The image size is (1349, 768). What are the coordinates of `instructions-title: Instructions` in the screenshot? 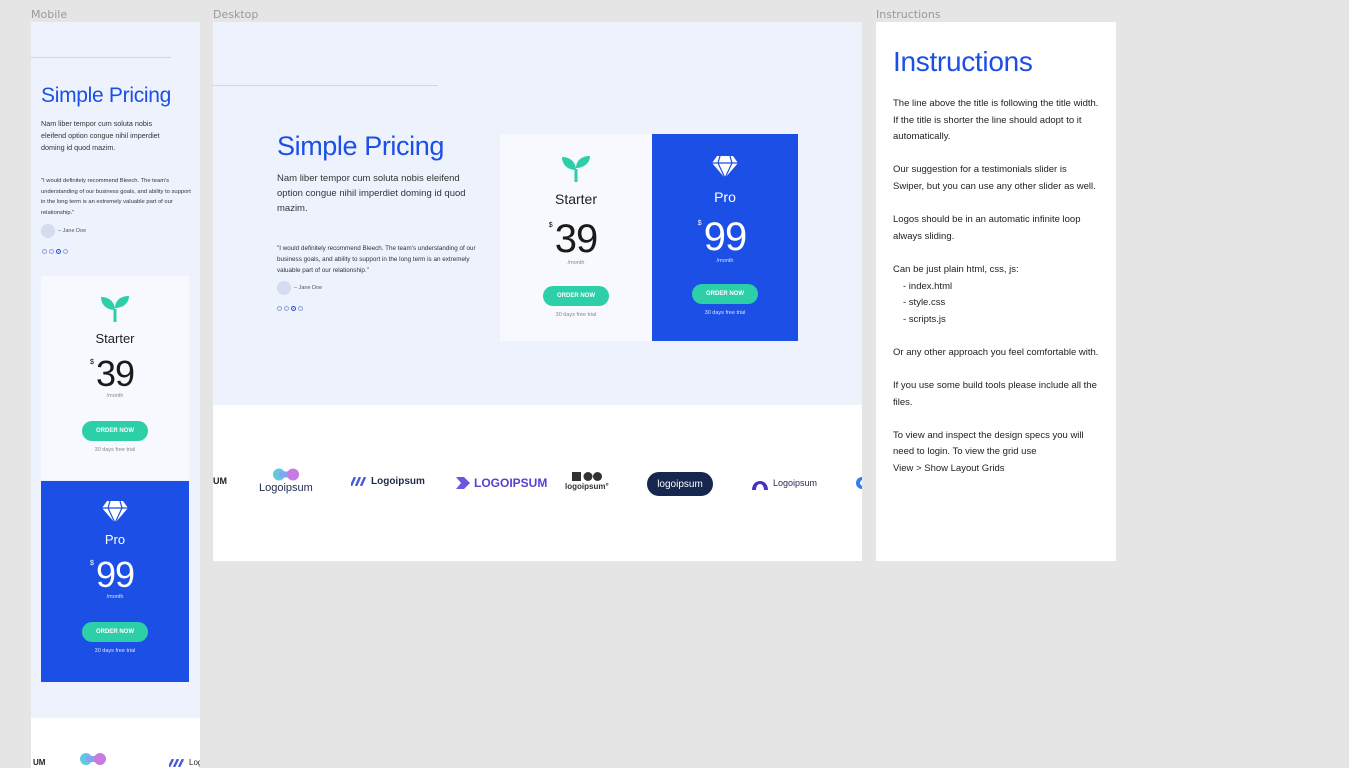 It's located at (963, 61).